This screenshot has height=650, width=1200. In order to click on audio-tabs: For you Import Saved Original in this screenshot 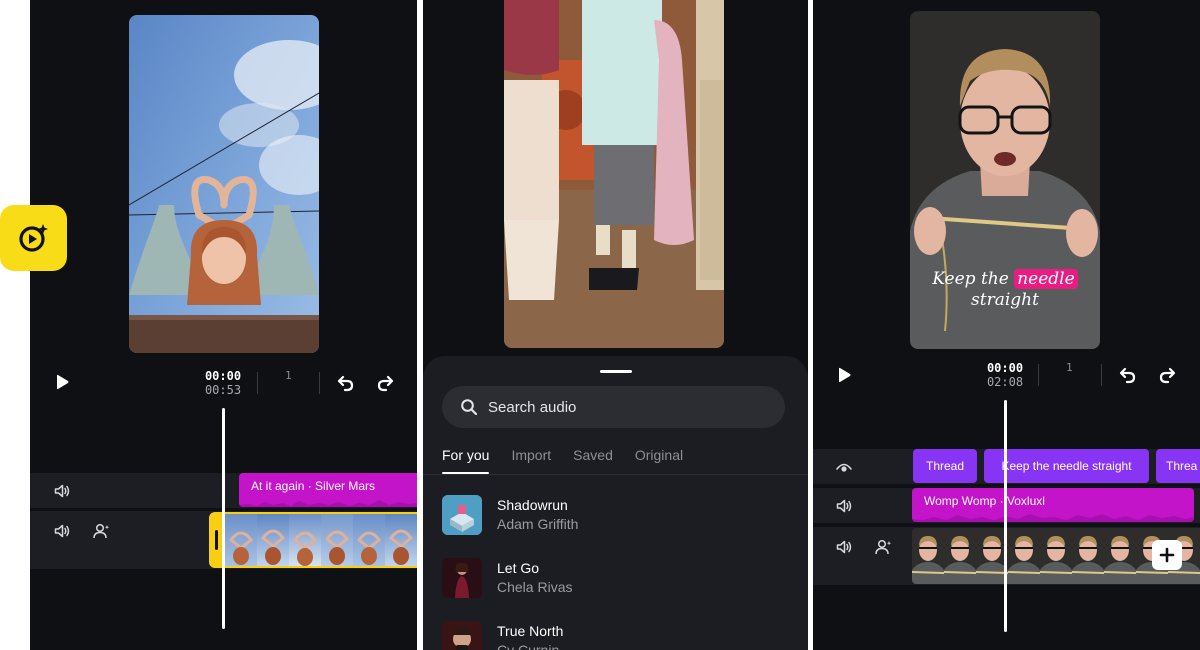, I will do `click(573, 460)`.